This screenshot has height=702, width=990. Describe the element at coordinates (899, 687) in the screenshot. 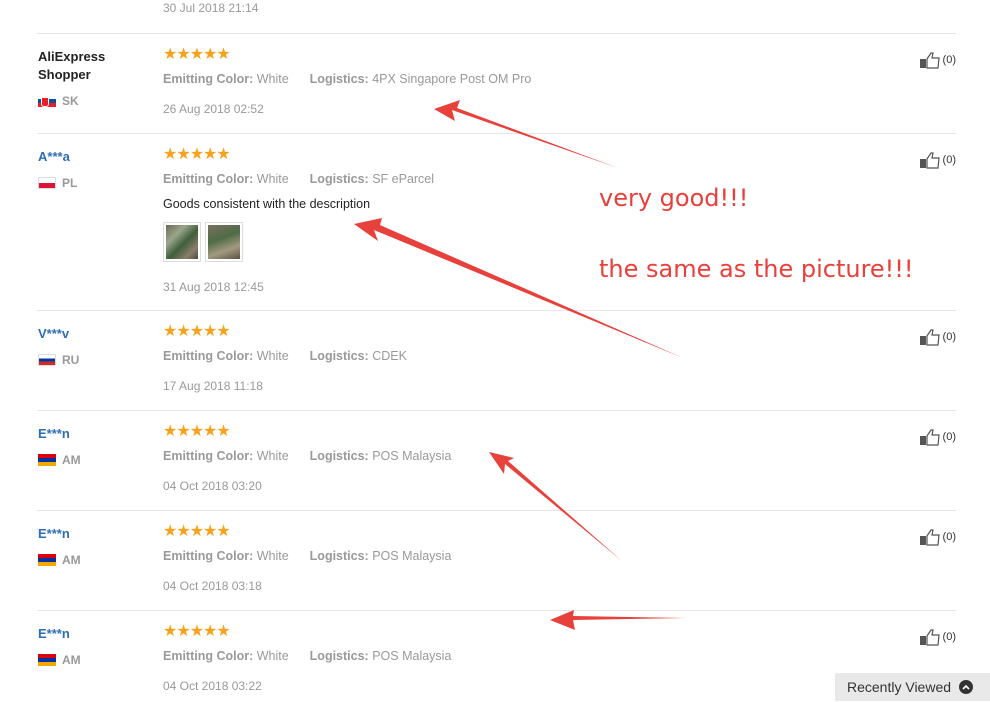

I see `recently-viewed-label: Recently Viewed` at that location.